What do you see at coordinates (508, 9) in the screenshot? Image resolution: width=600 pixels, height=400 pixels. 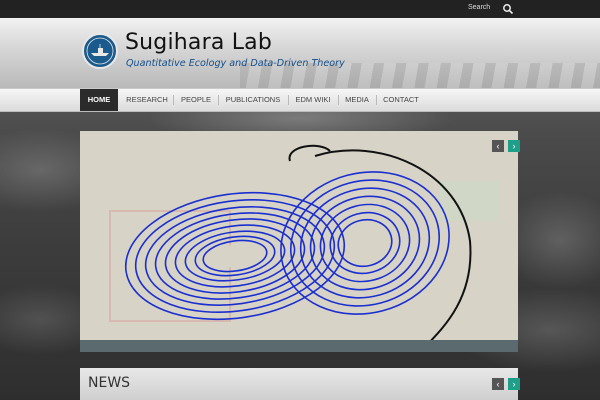 I see `search-icon` at bounding box center [508, 9].